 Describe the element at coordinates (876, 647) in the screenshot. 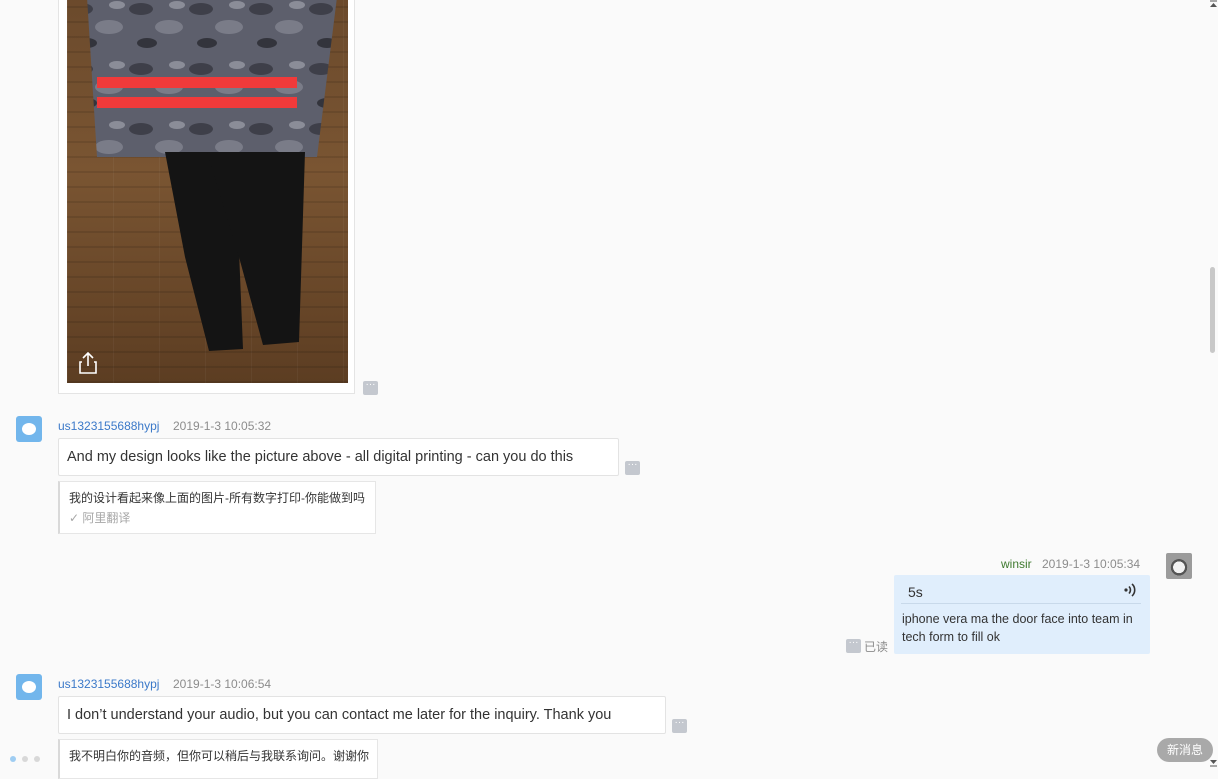

I see `read-status: 已读` at that location.